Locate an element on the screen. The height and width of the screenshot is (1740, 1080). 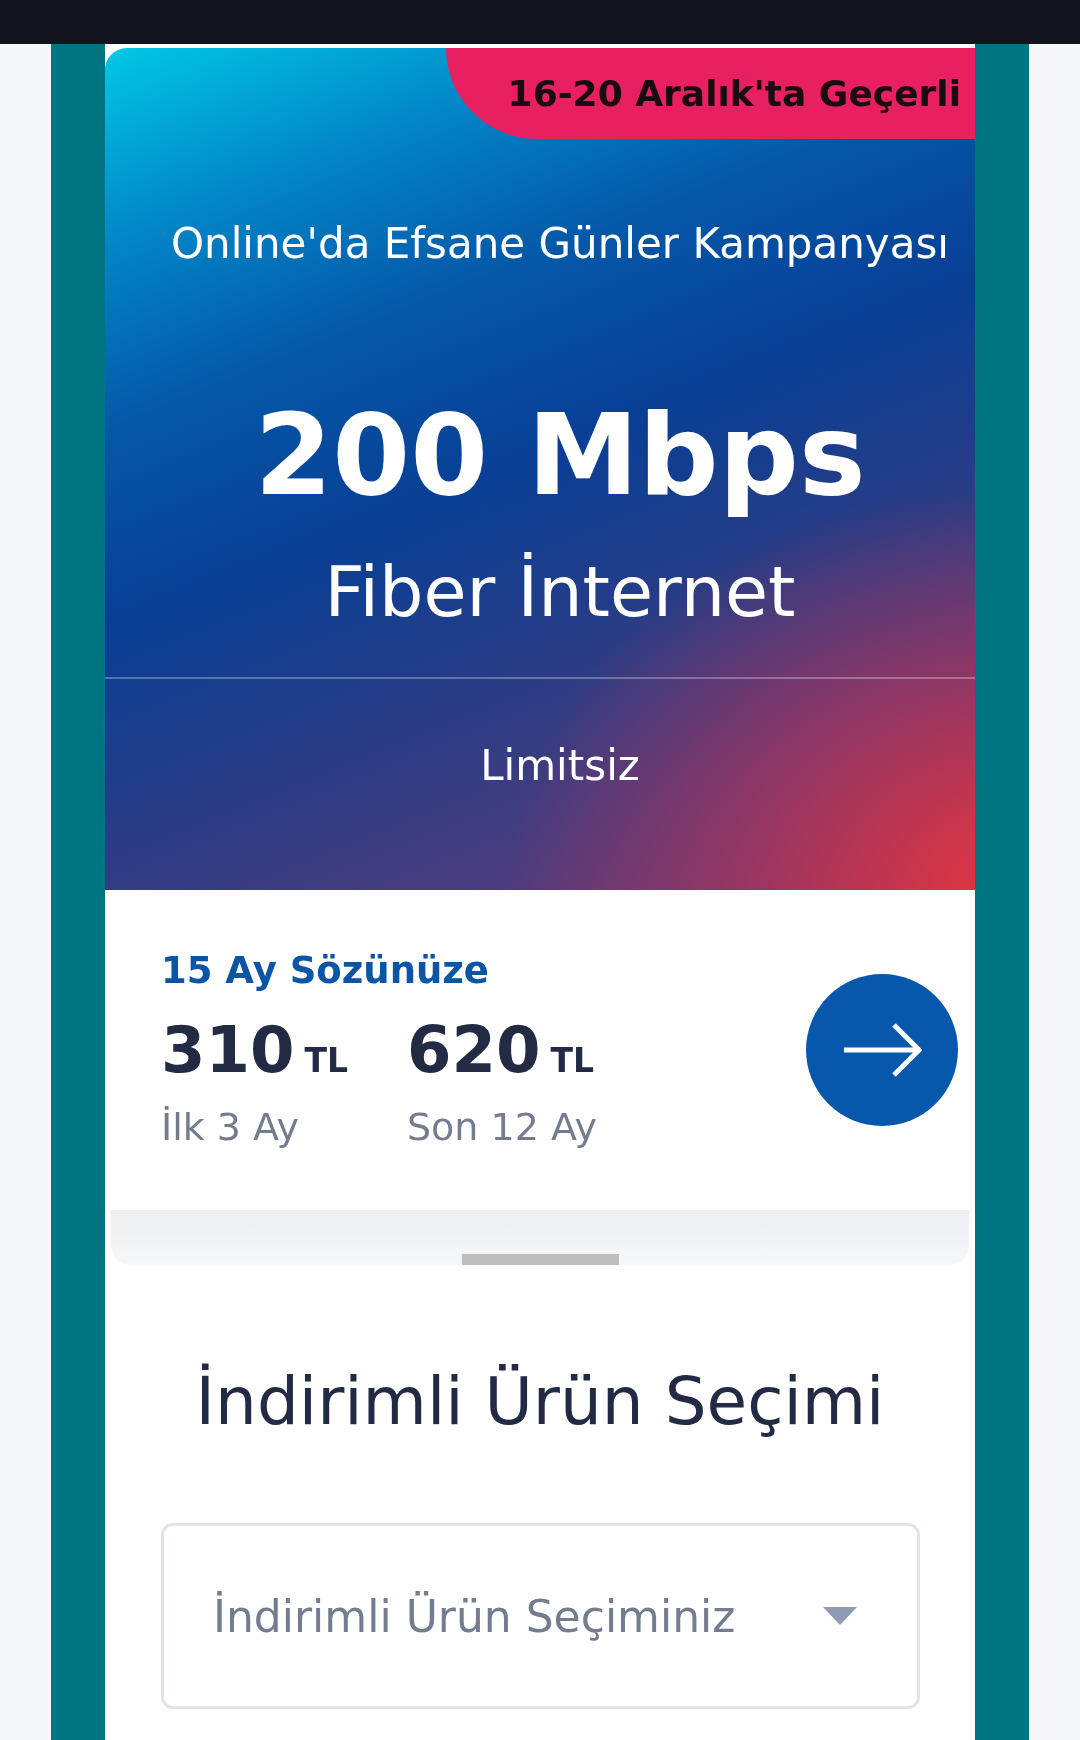
commitment-label: 15 Ay Sözünüze is located at coordinates (325, 971).